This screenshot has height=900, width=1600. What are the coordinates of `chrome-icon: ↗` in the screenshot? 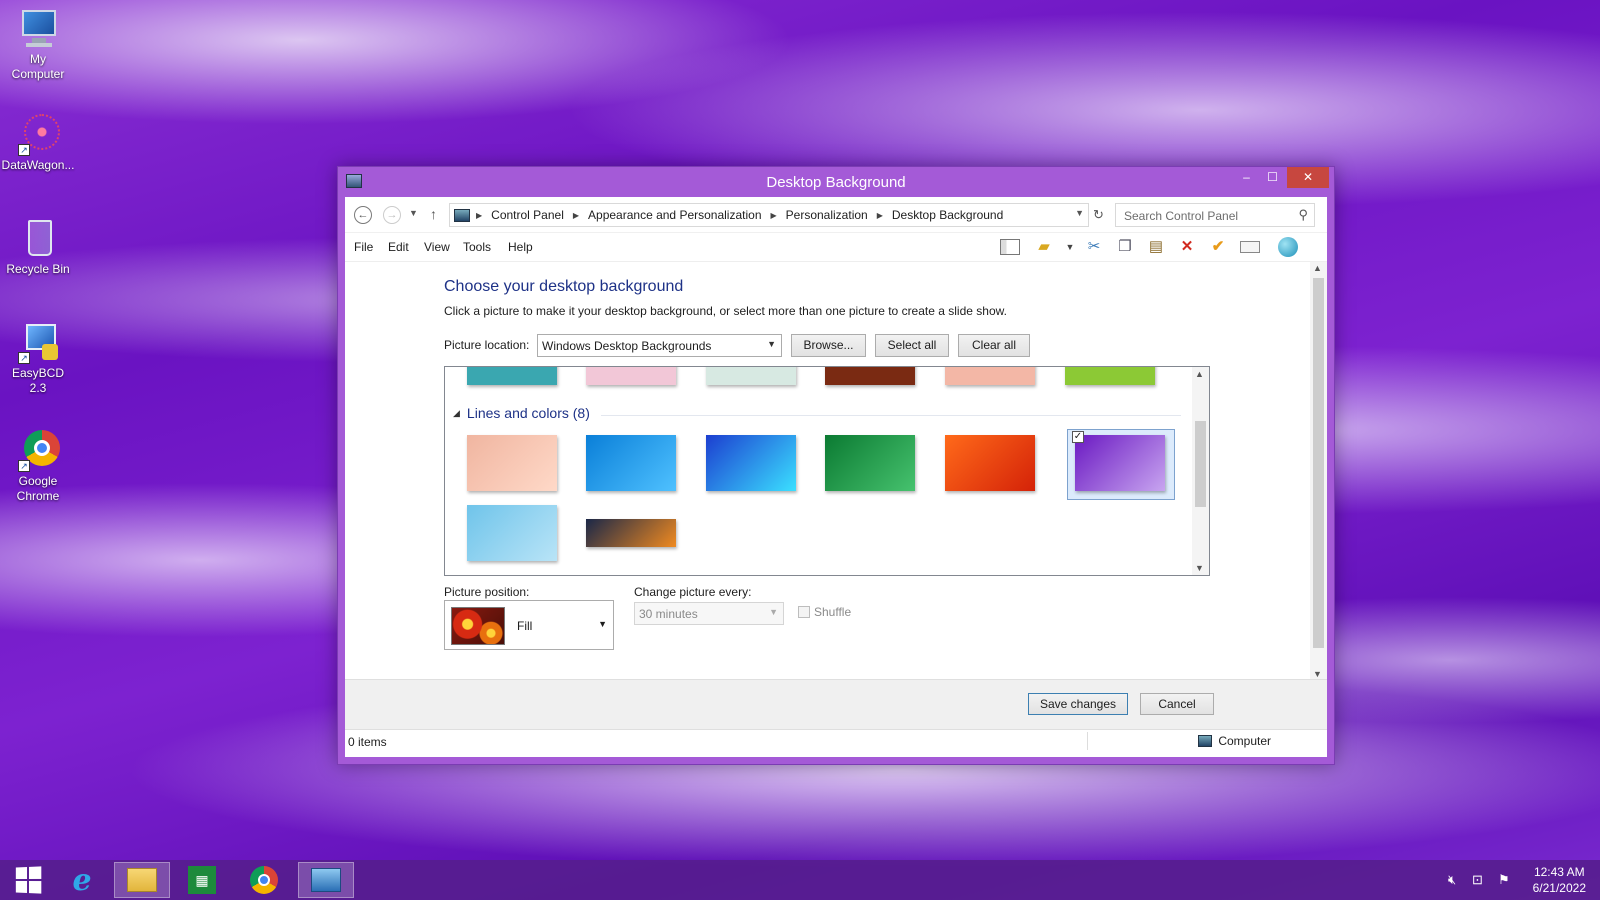 It's located at (38, 451).